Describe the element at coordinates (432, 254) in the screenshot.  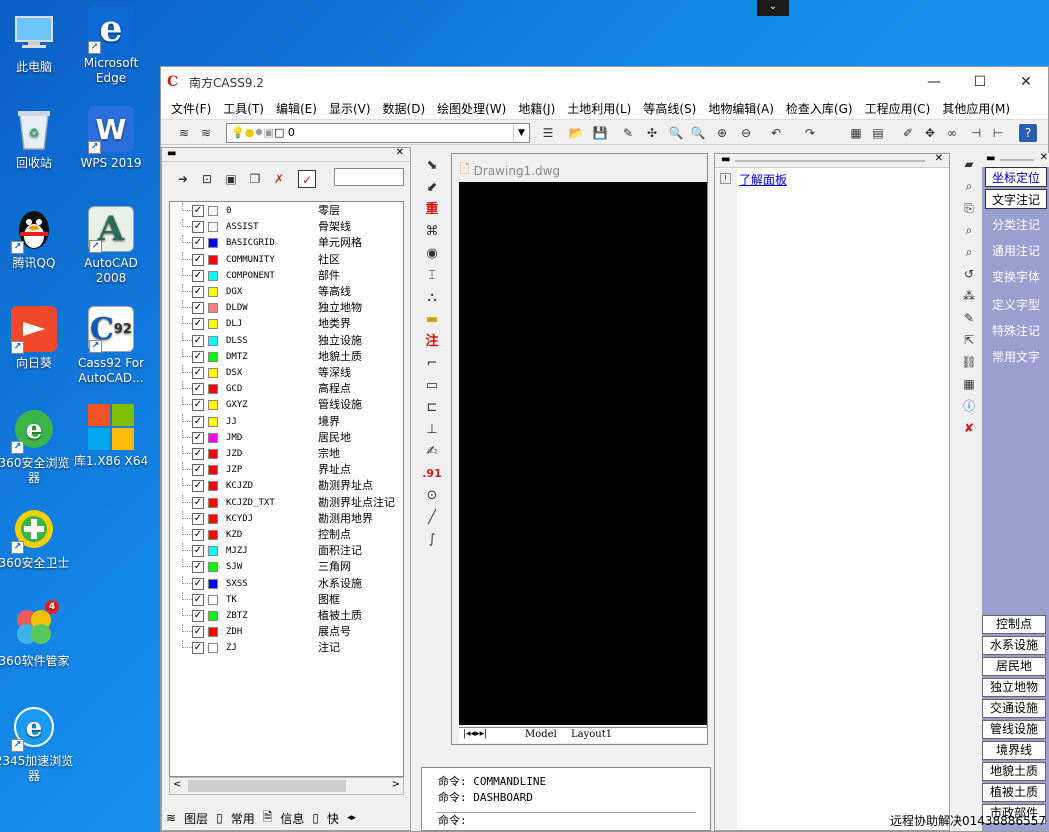
I see `camera-icon: ◉` at that location.